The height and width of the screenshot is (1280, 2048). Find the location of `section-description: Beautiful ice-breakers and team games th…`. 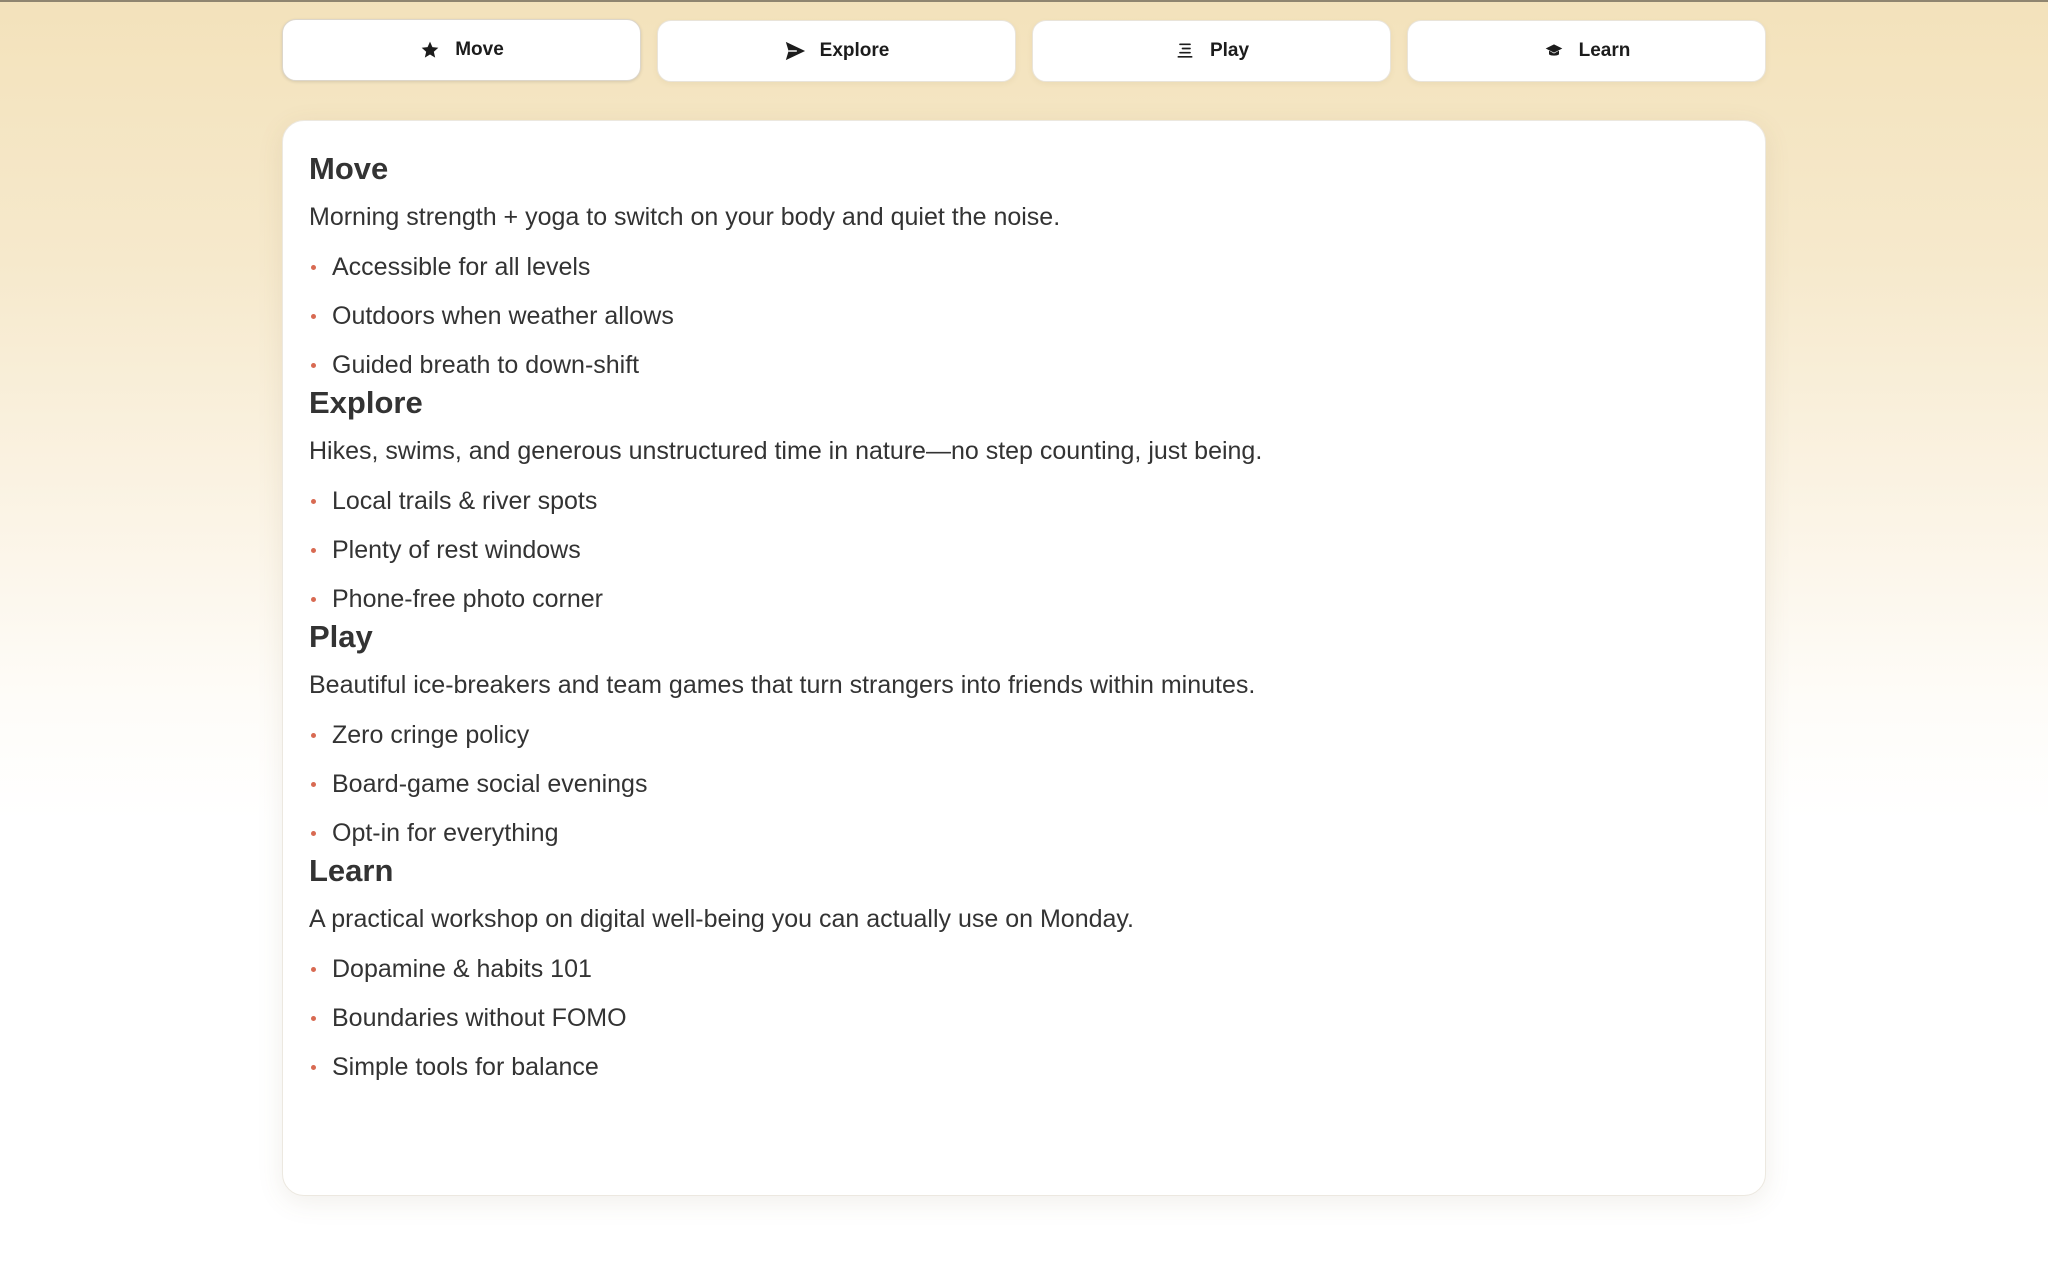

section-description: Beautiful ice-breakers and team games th… is located at coordinates (782, 685).